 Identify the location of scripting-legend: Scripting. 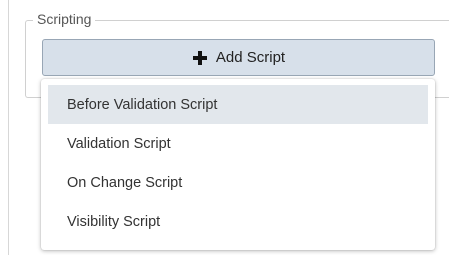
(64, 19).